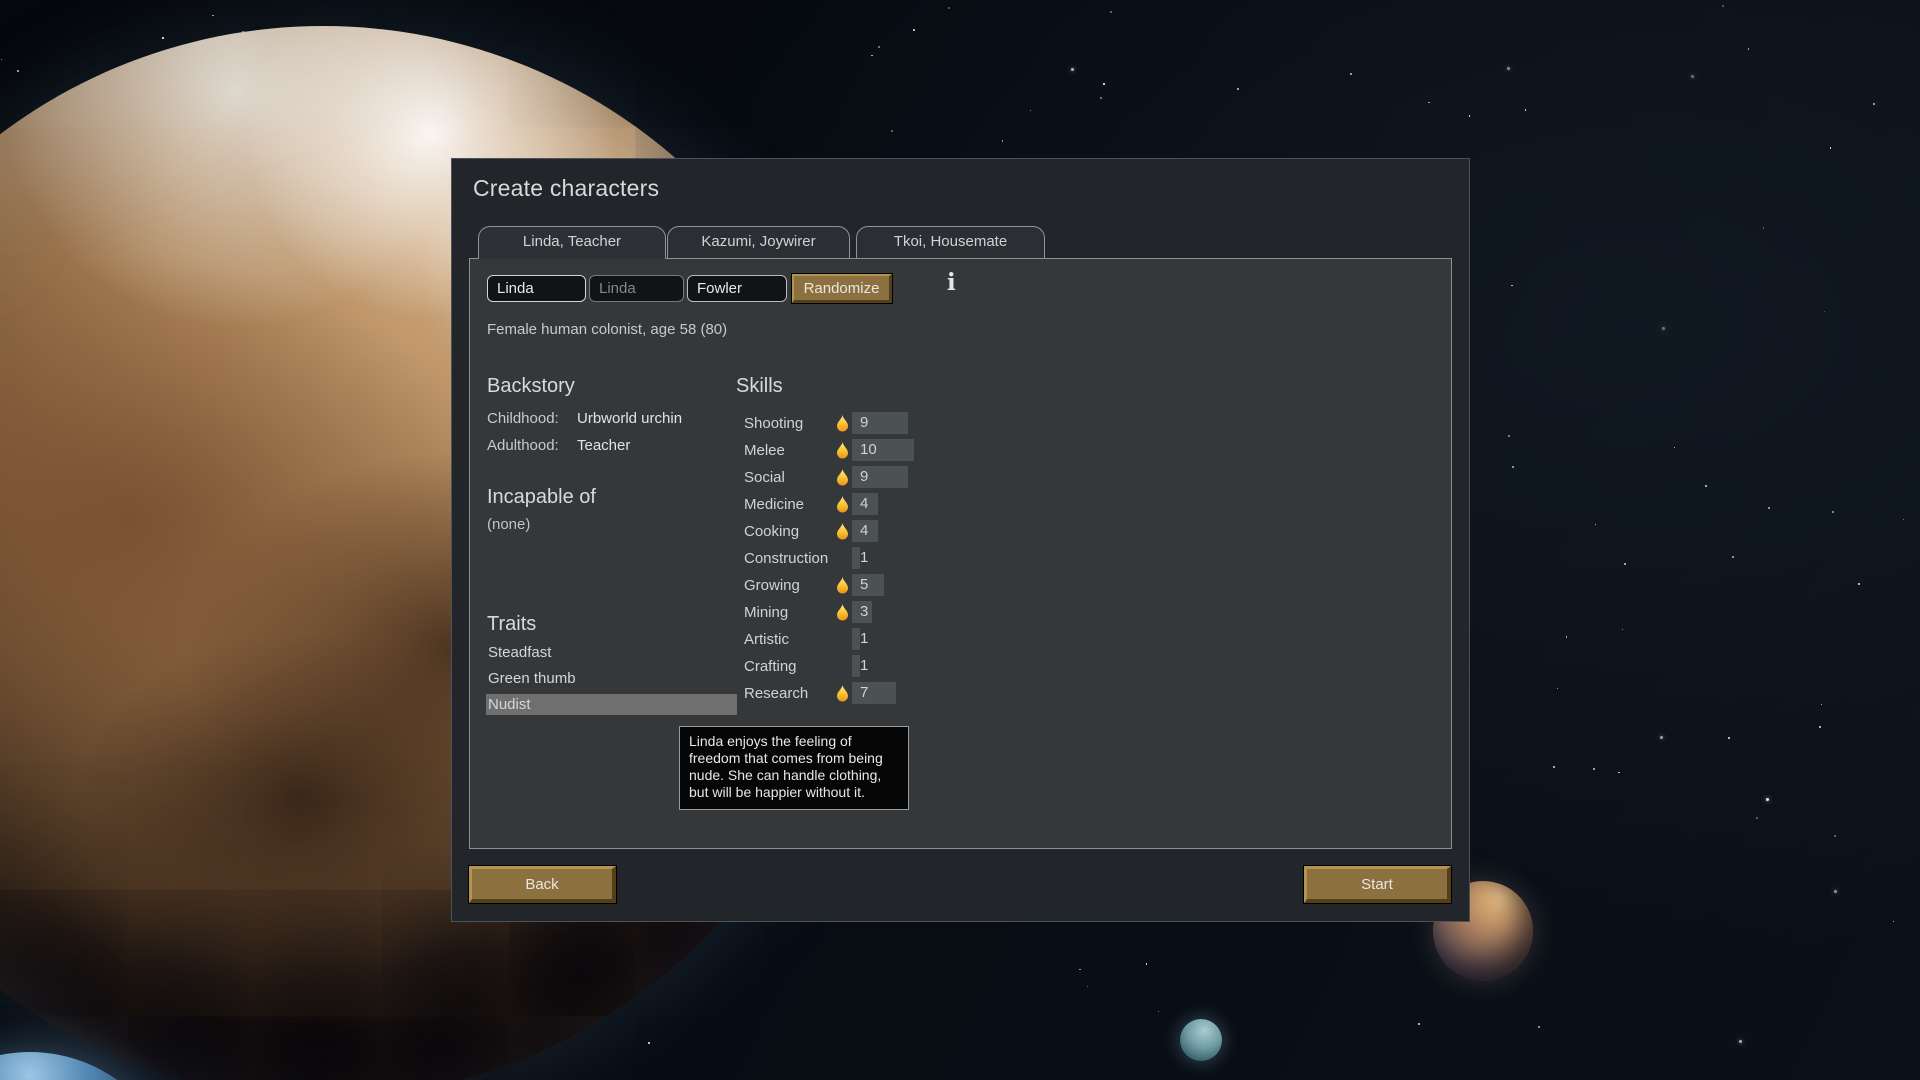 Image resolution: width=1920 pixels, height=1080 pixels. Describe the element at coordinates (959, 639) in the screenshot. I see `skill-row-artistic: Artistic 1` at that location.